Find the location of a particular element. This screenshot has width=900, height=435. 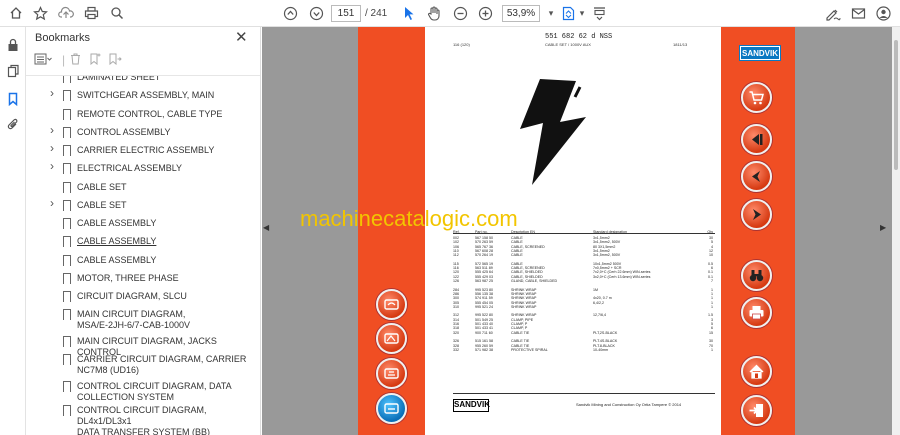

drawing-button is located at coordinates (391, 373).